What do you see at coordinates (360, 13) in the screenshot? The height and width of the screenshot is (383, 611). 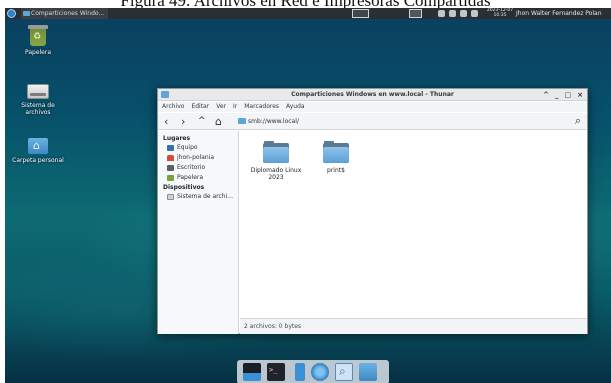 I see `show-desktop-button` at bounding box center [360, 13].